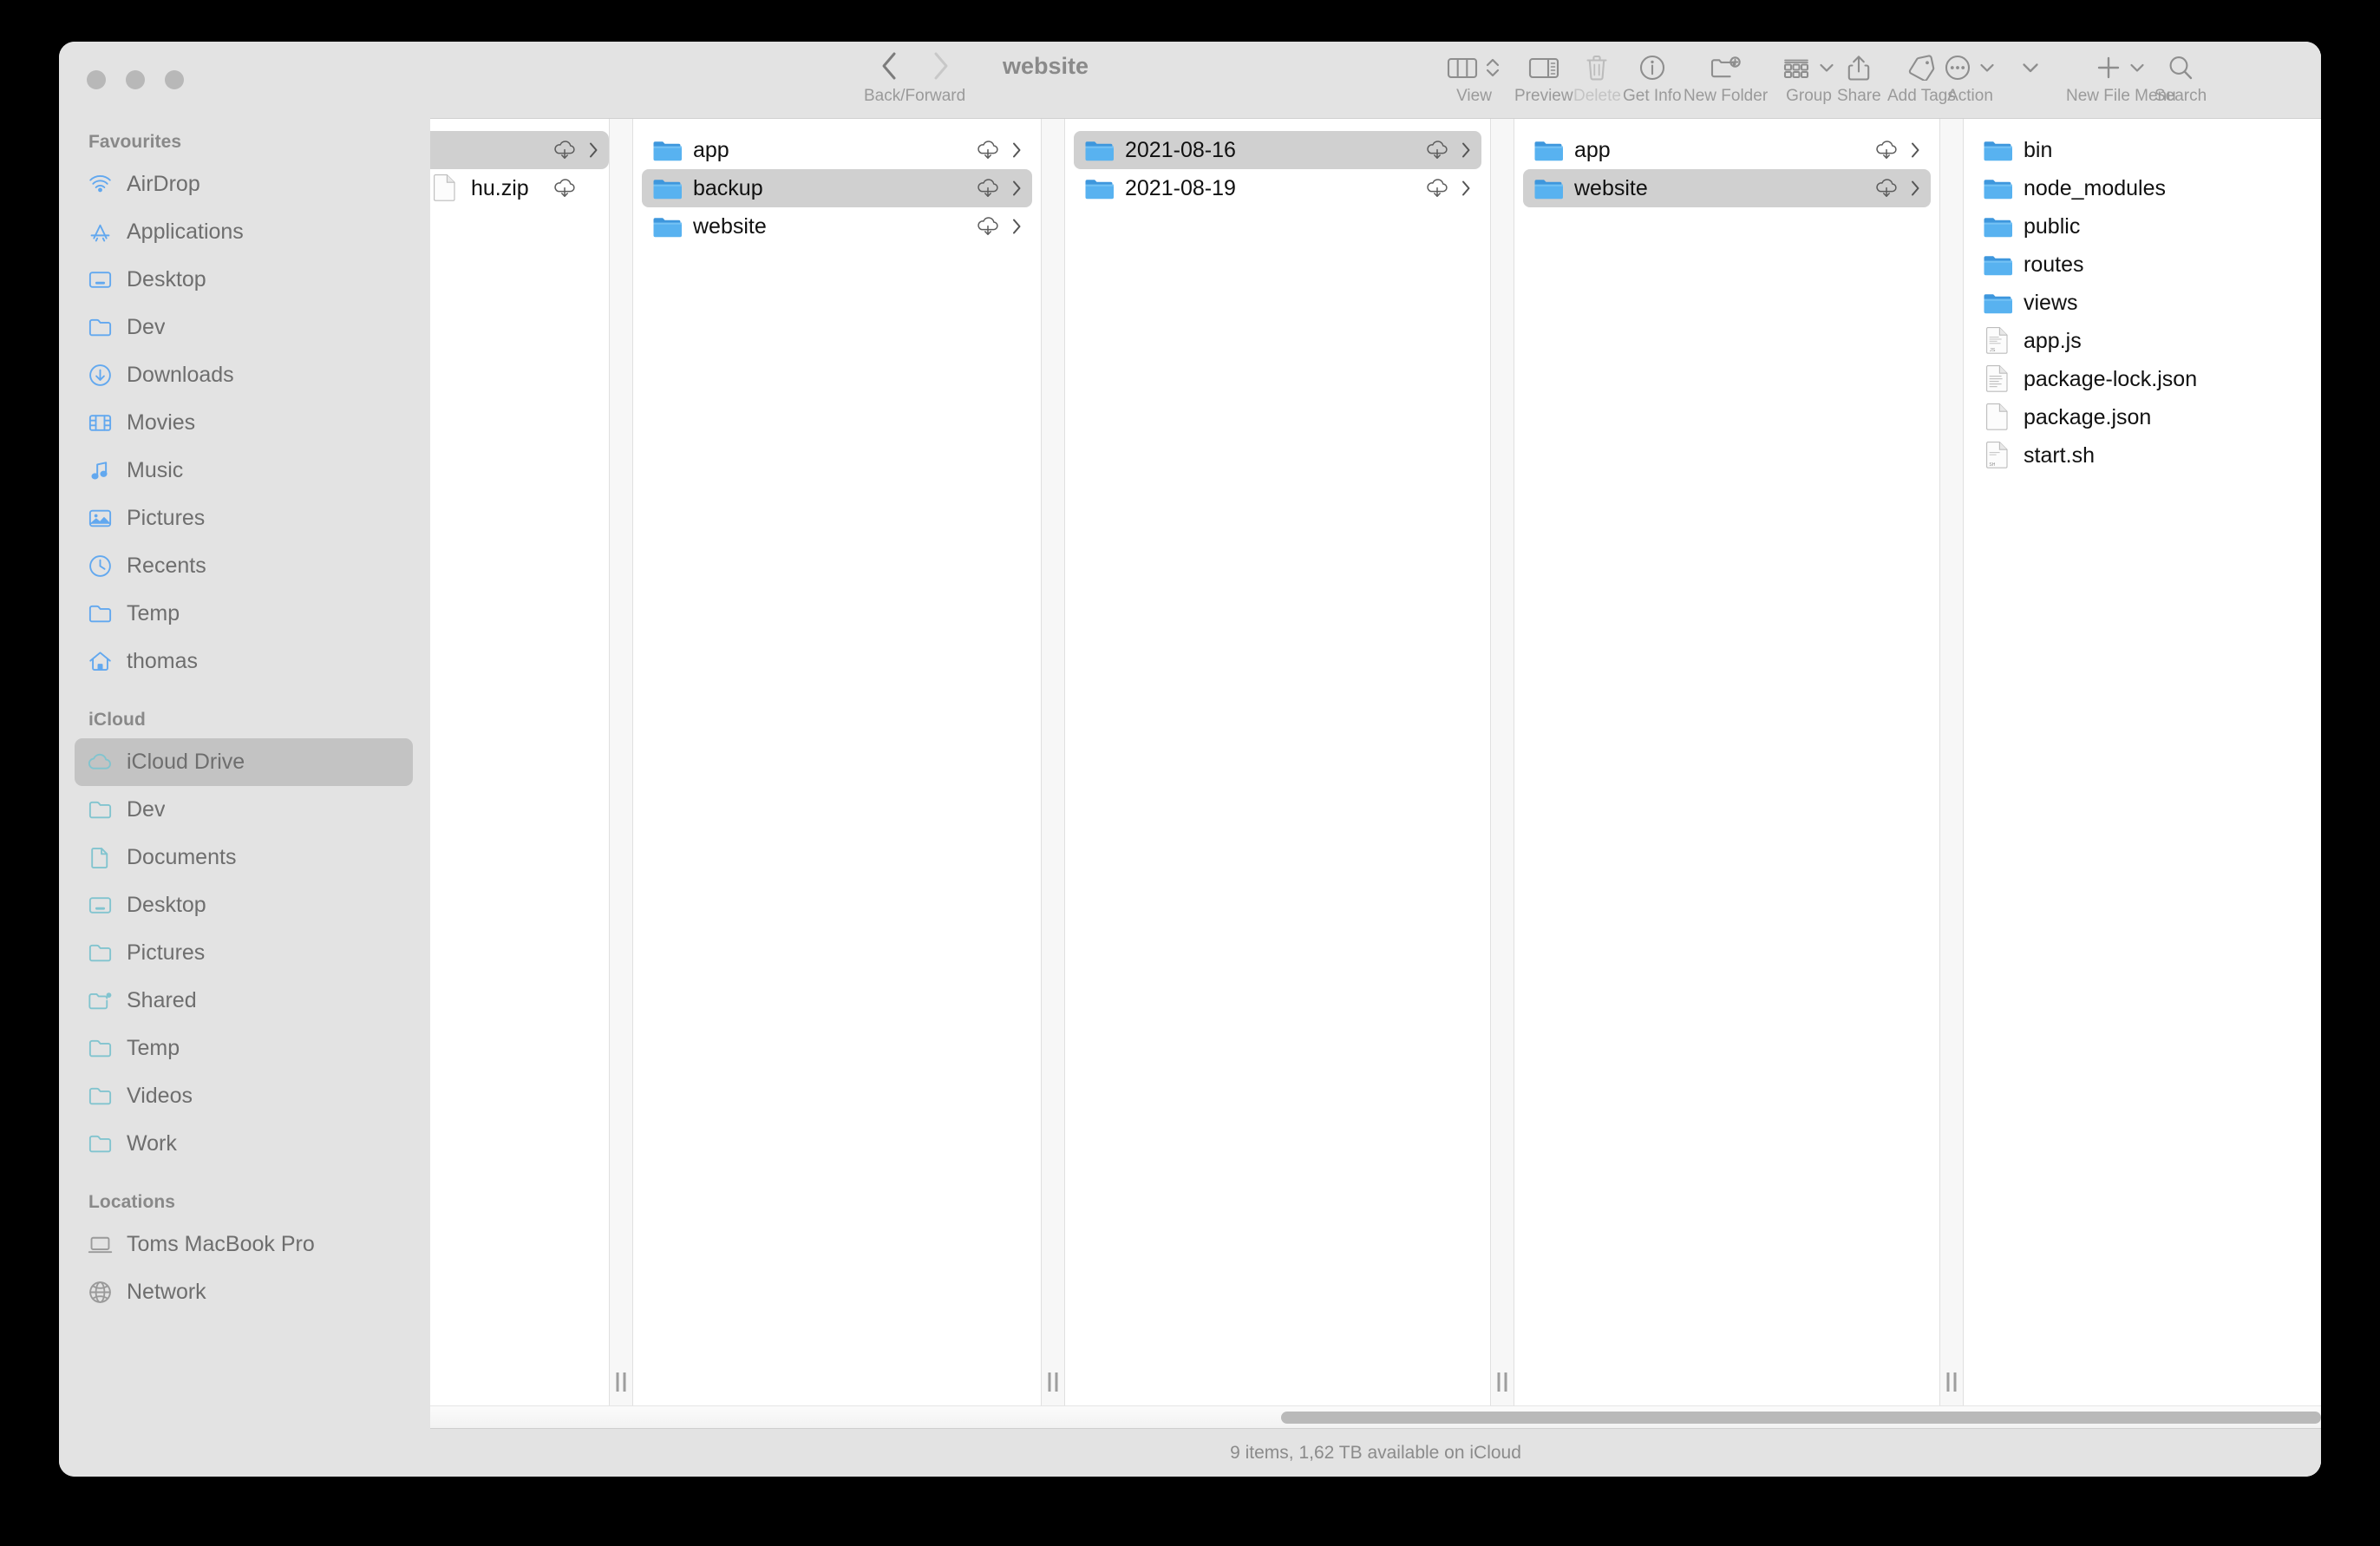 Image resolution: width=2380 pixels, height=1546 pixels. What do you see at coordinates (2146, 227) in the screenshot?
I see `file-row: public` at bounding box center [2146, 227].